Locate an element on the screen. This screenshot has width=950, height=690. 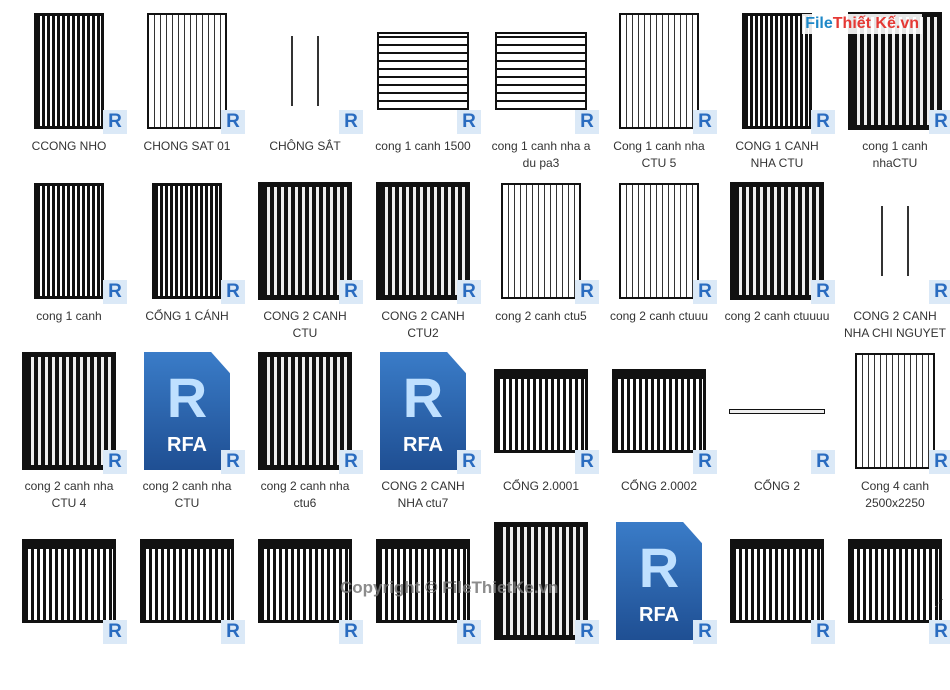
file-name: cong 1 canh is located at coordinates (69, 316).